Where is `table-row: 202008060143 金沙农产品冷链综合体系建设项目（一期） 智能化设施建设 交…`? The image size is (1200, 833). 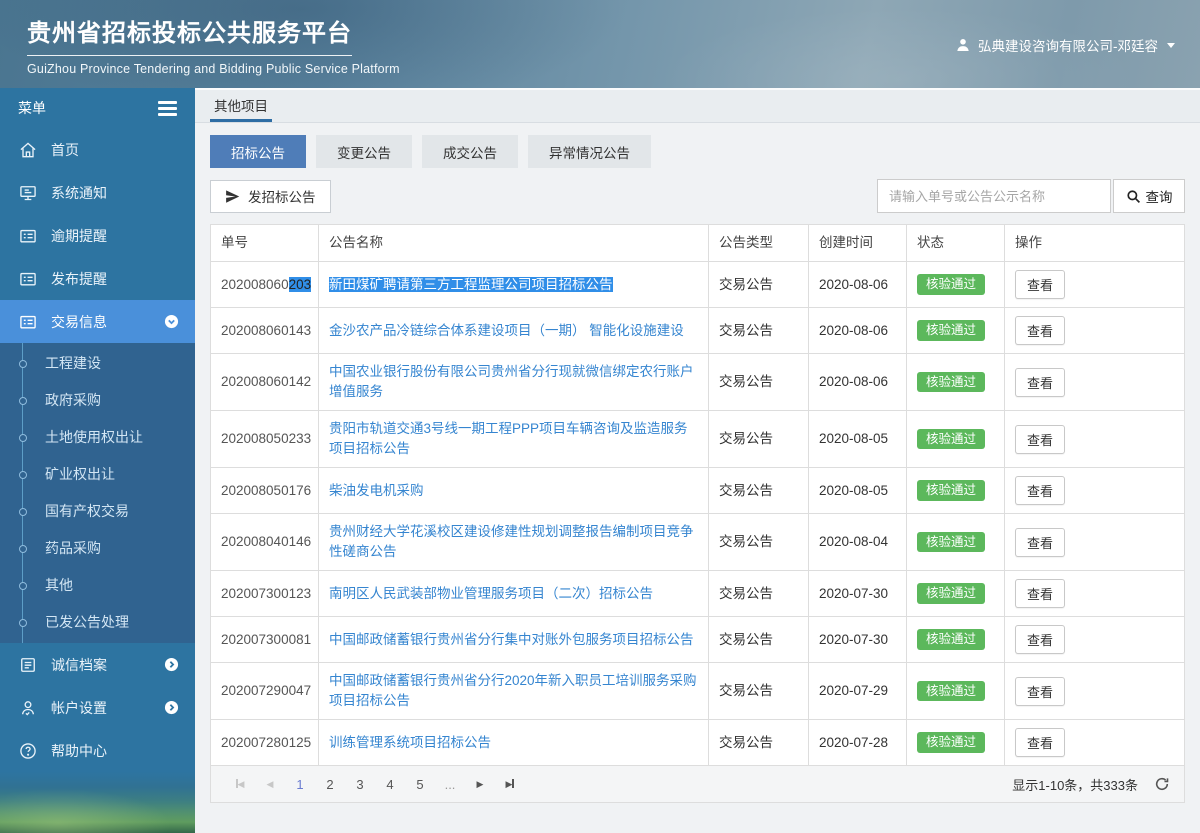 table-row: 202008060143 金沙农产品冷链综合体系建设项目（一期） 智能化设施建设 交… is located at coordinates (697, 330).